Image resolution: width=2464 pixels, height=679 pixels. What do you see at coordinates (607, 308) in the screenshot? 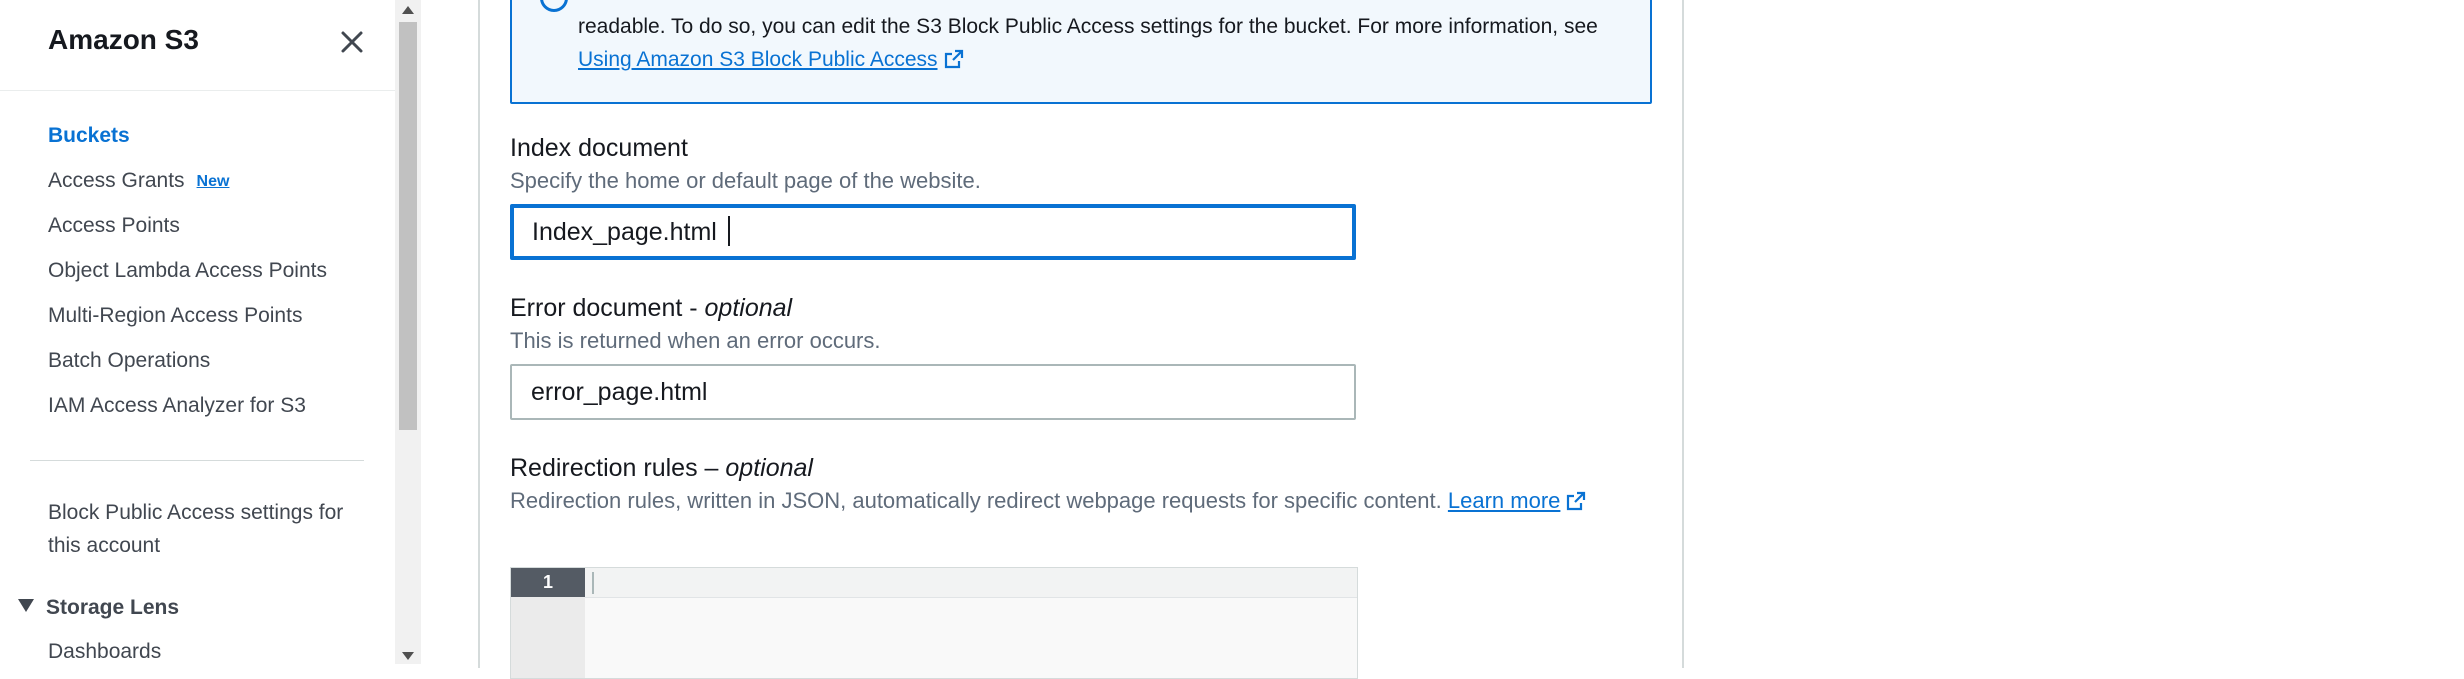
I see `field-label-text: Error document -` at bounding box center [607, 308].